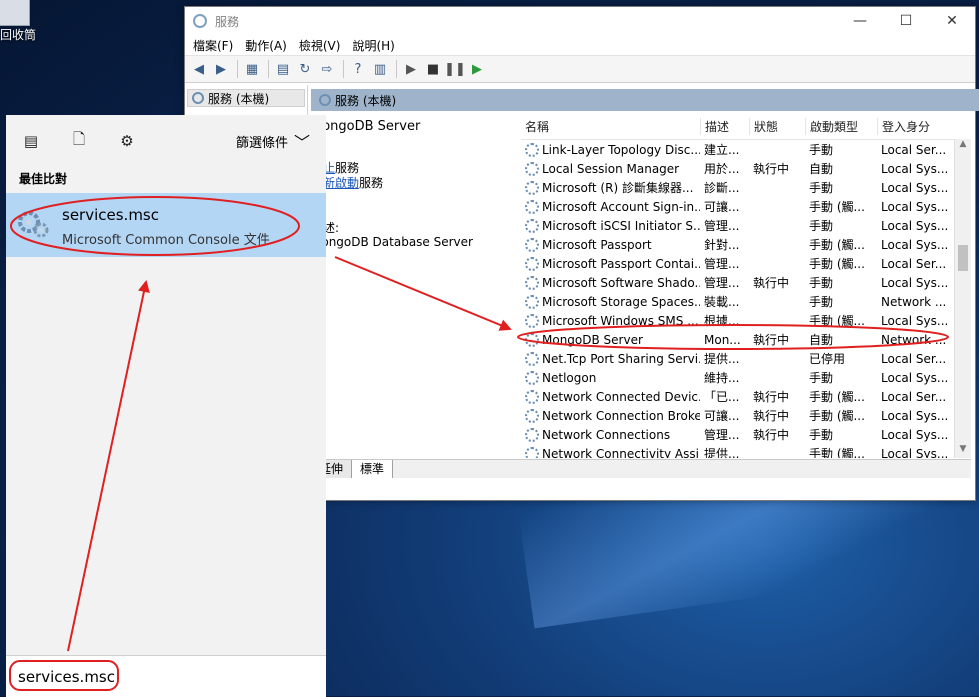 This screenshot has width=979, height=697. I want to click on cell-name: Netlogon, so click(610, 377).